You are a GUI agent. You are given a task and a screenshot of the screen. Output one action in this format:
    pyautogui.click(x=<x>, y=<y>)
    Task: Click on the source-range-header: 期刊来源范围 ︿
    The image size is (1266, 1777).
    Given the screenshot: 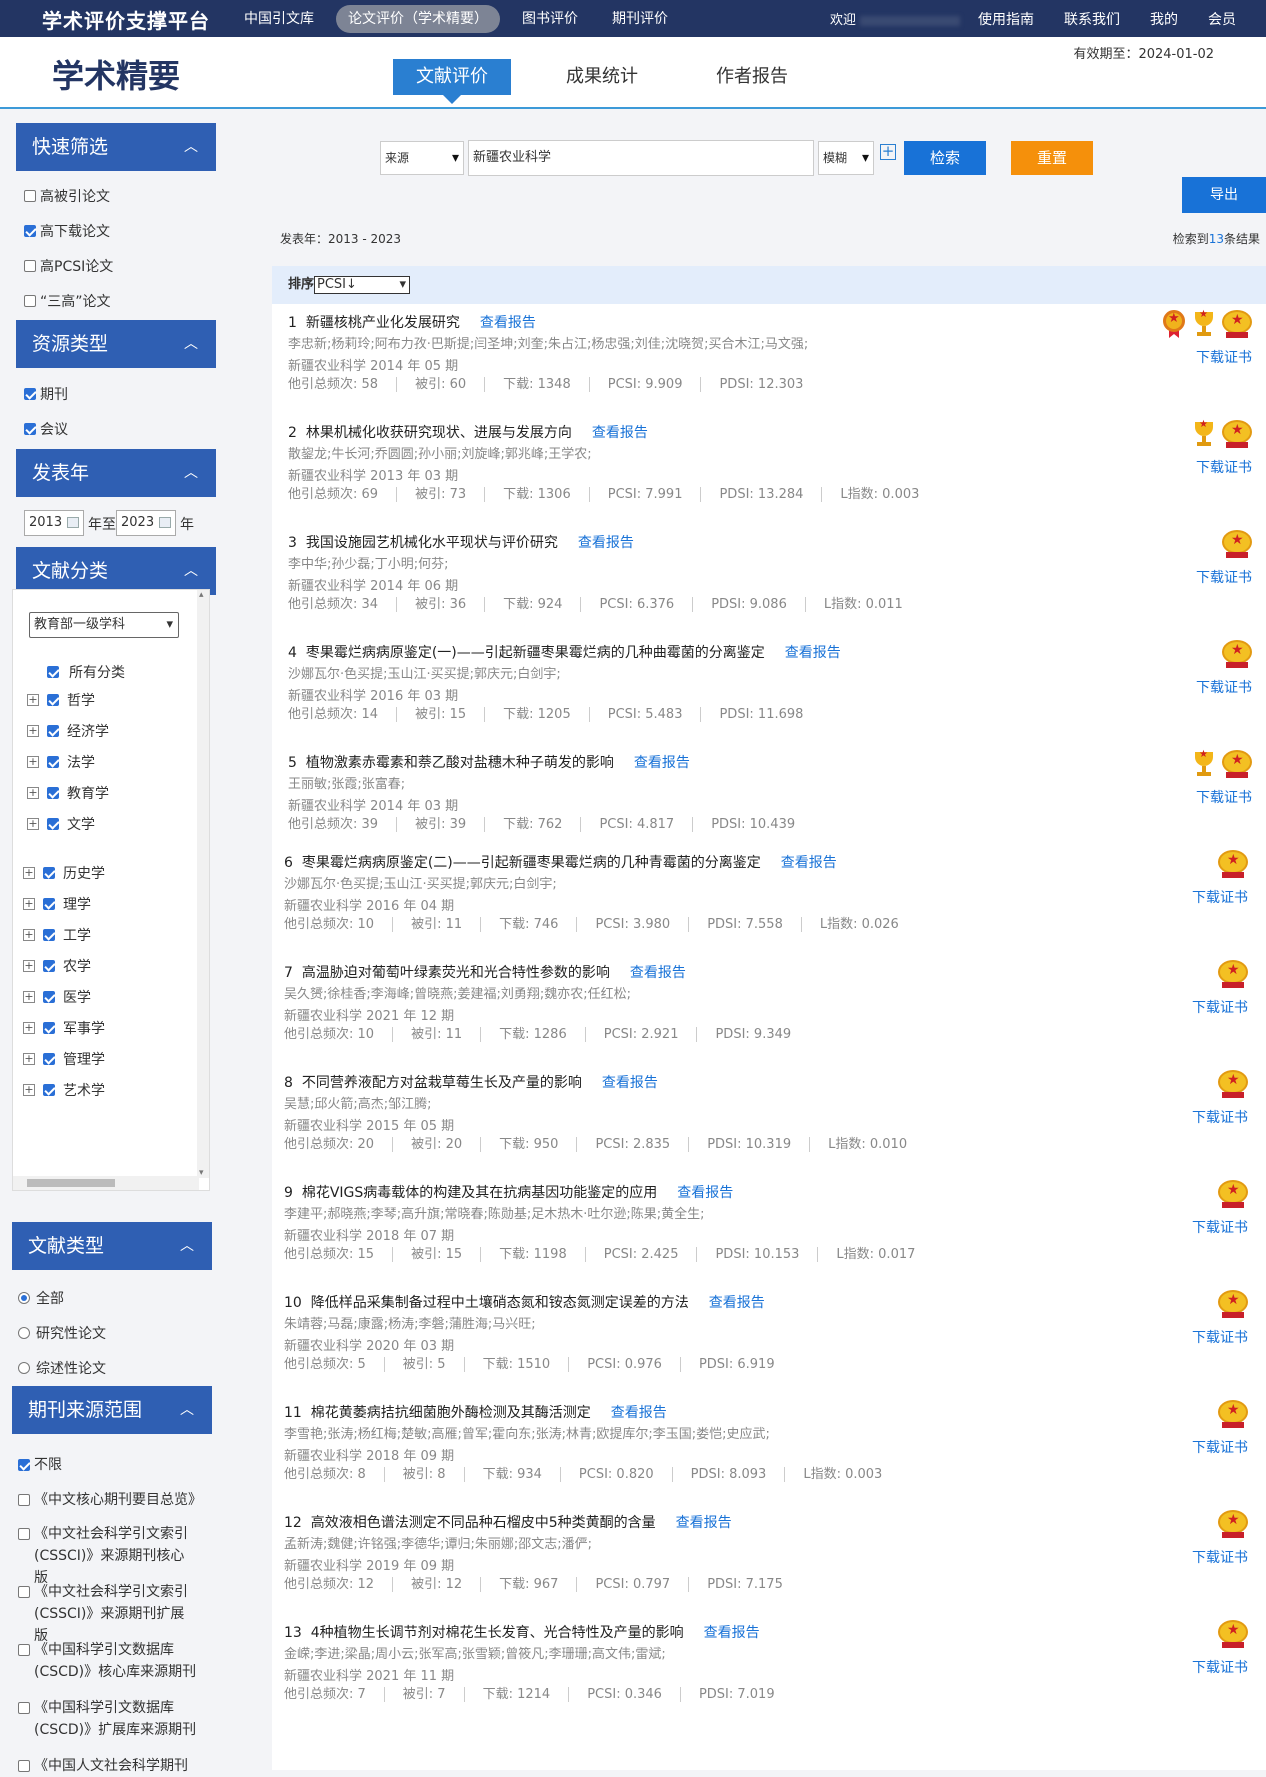 What is the action you would take?
    pyautogui.click(x=112, y=1410)
    